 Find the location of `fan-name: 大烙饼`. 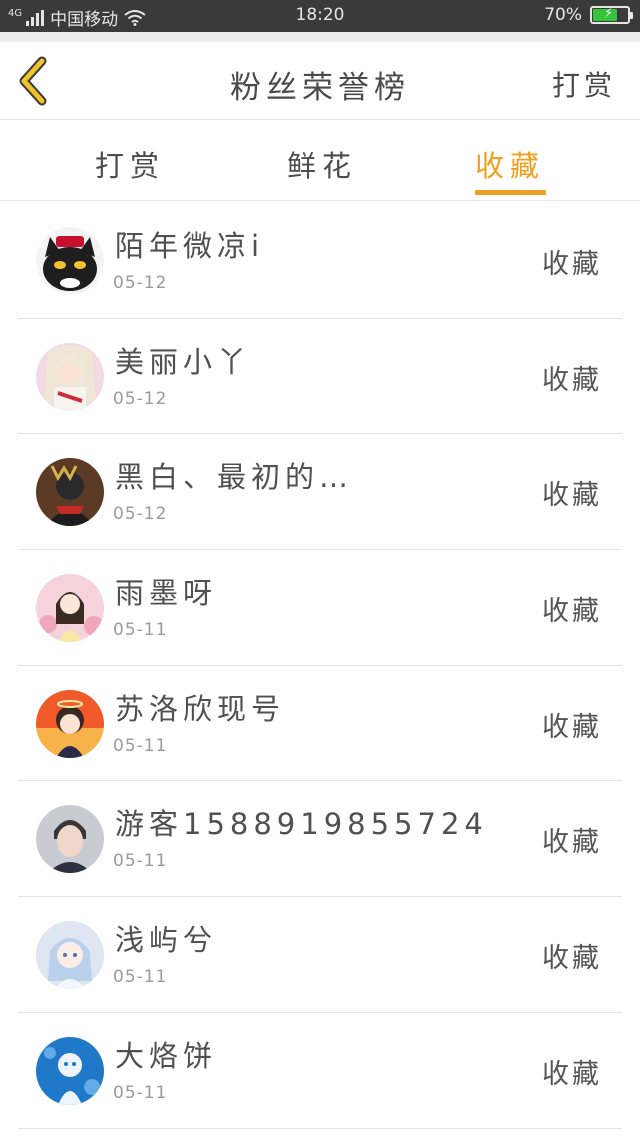

fan-name: 大烙饼 is located at coordinates (166, 1055).